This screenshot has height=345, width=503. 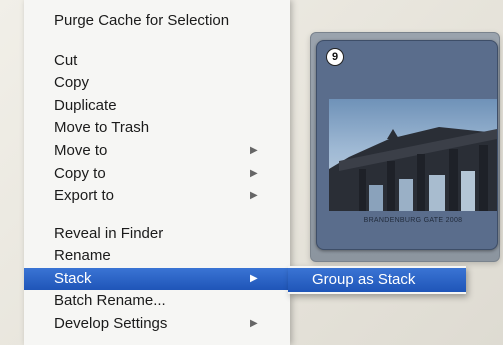 I want to click on menu-item-develop-settings: Develop Settings ▶, so click(x=157, y=324).